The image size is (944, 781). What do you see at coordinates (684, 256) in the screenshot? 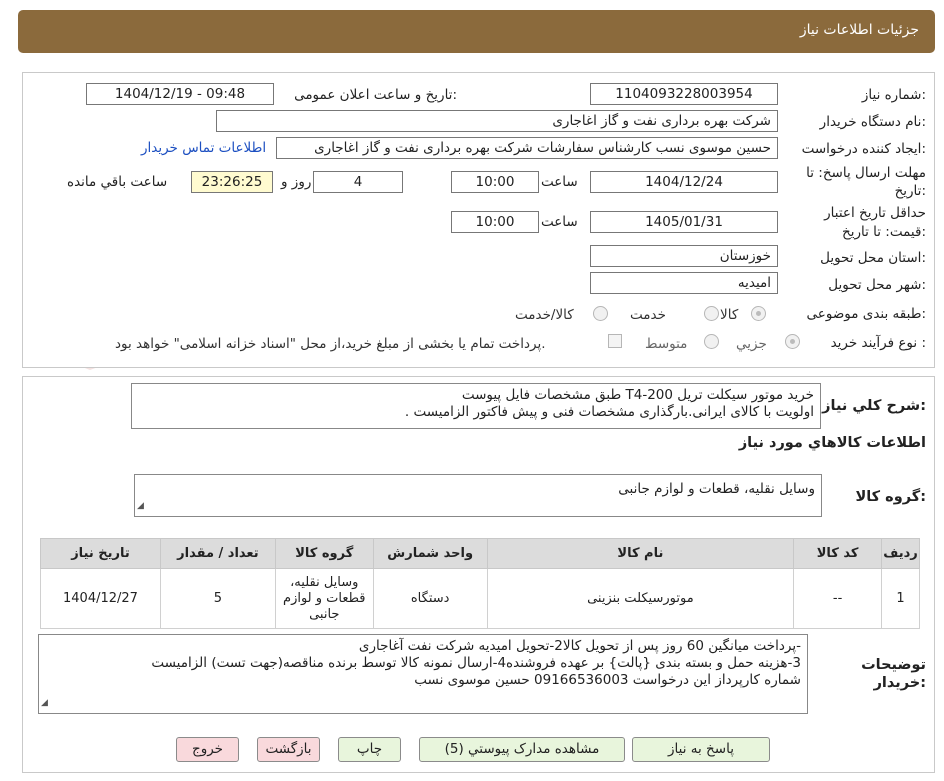
I see `province-field: خوزستان` at bounding box center [684, 256].